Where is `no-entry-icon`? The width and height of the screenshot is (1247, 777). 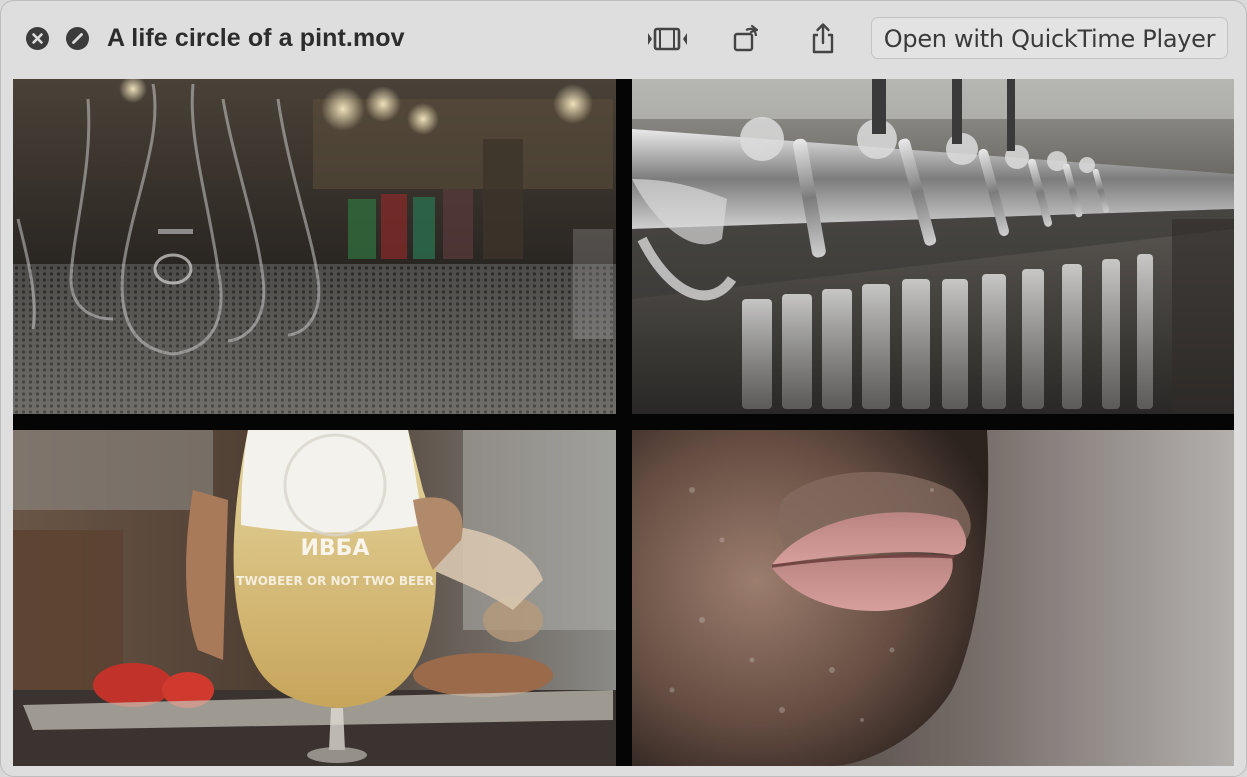
no-entry-icon is located at coordinates (77, 38).